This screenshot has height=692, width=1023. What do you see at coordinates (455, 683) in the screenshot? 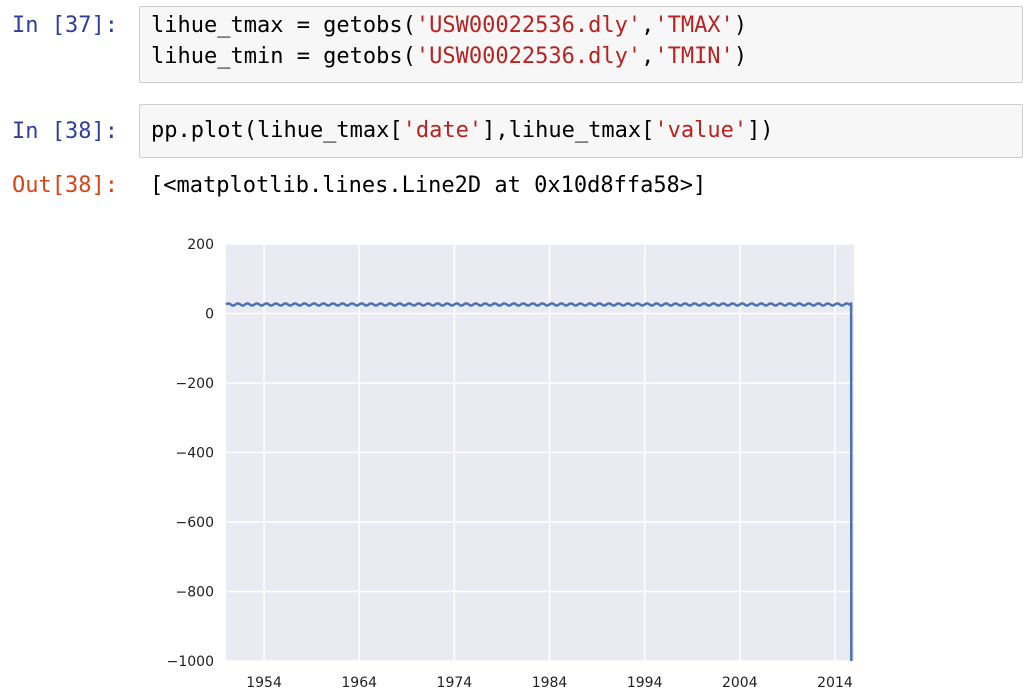
I see `x-tick-label: 1974` at bounding box center [455, 683].